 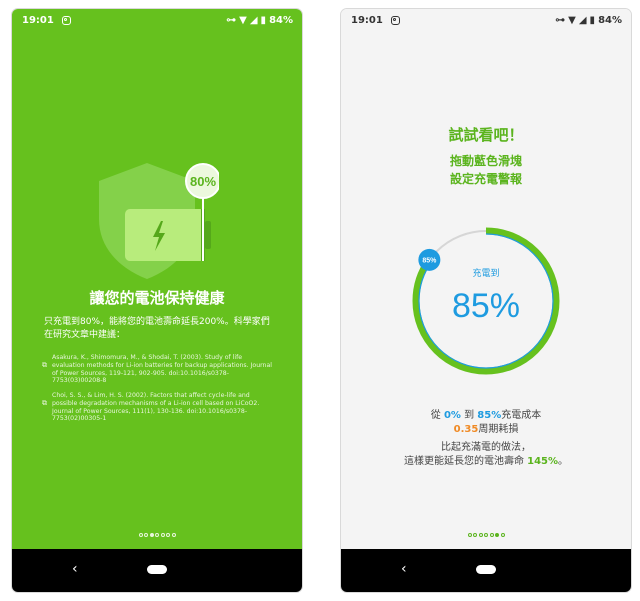 I want to click on comparison-line: 比起充滿電的做法，, so click(x=486, y=447).